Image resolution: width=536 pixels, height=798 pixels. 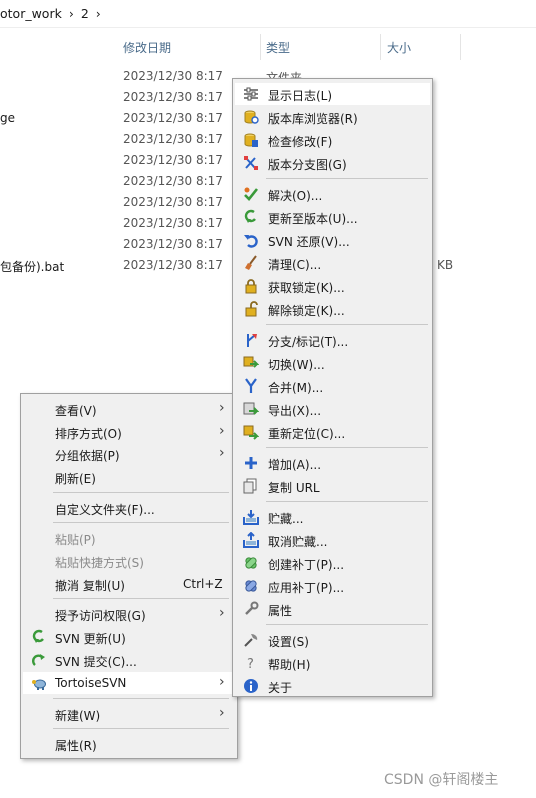 I want to click on breadcrumb-folder: otor_work, so click(x=31, y=13).